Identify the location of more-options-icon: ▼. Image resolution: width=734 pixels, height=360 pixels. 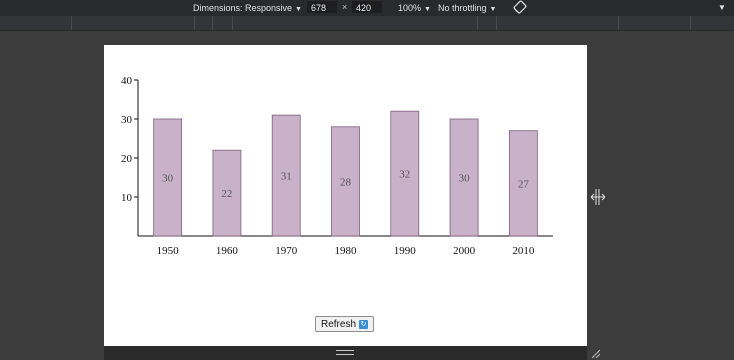
(722, 7).